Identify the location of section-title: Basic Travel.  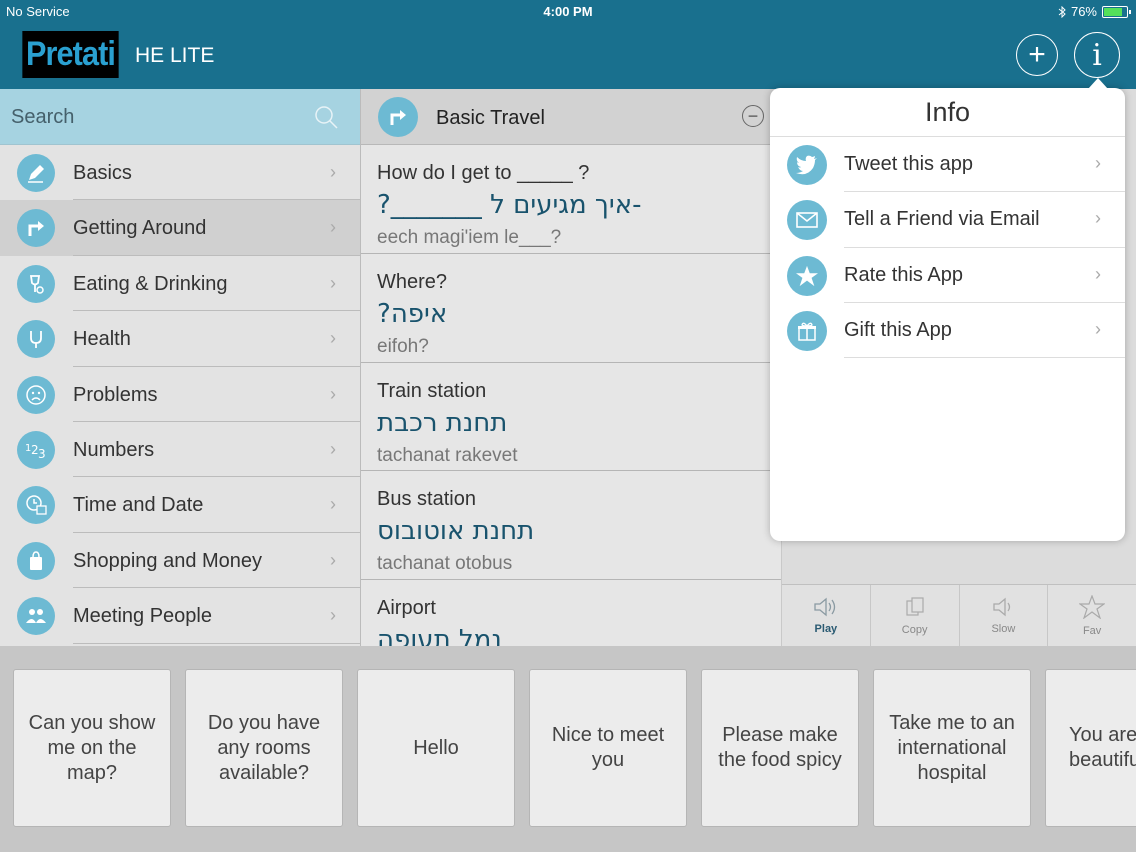
(490, 118).